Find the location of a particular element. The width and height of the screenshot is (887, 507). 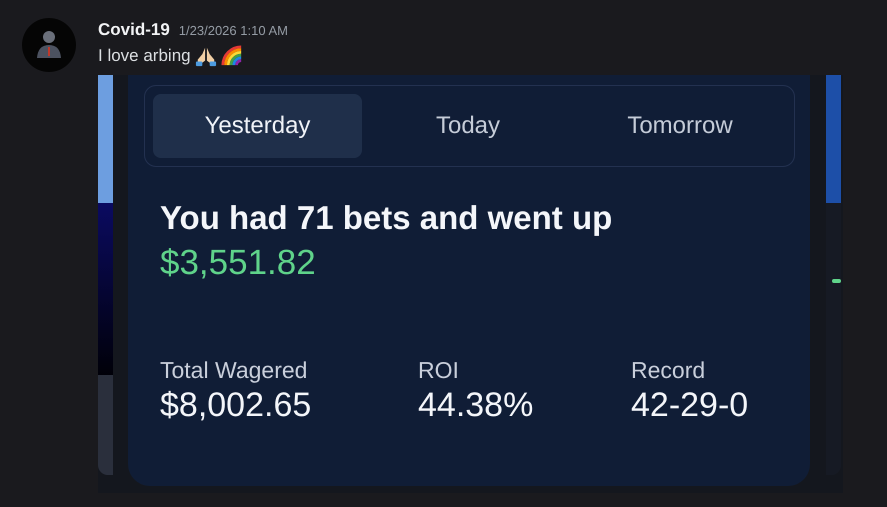

message-text: I love arbing is located at coordinates (144, 56).